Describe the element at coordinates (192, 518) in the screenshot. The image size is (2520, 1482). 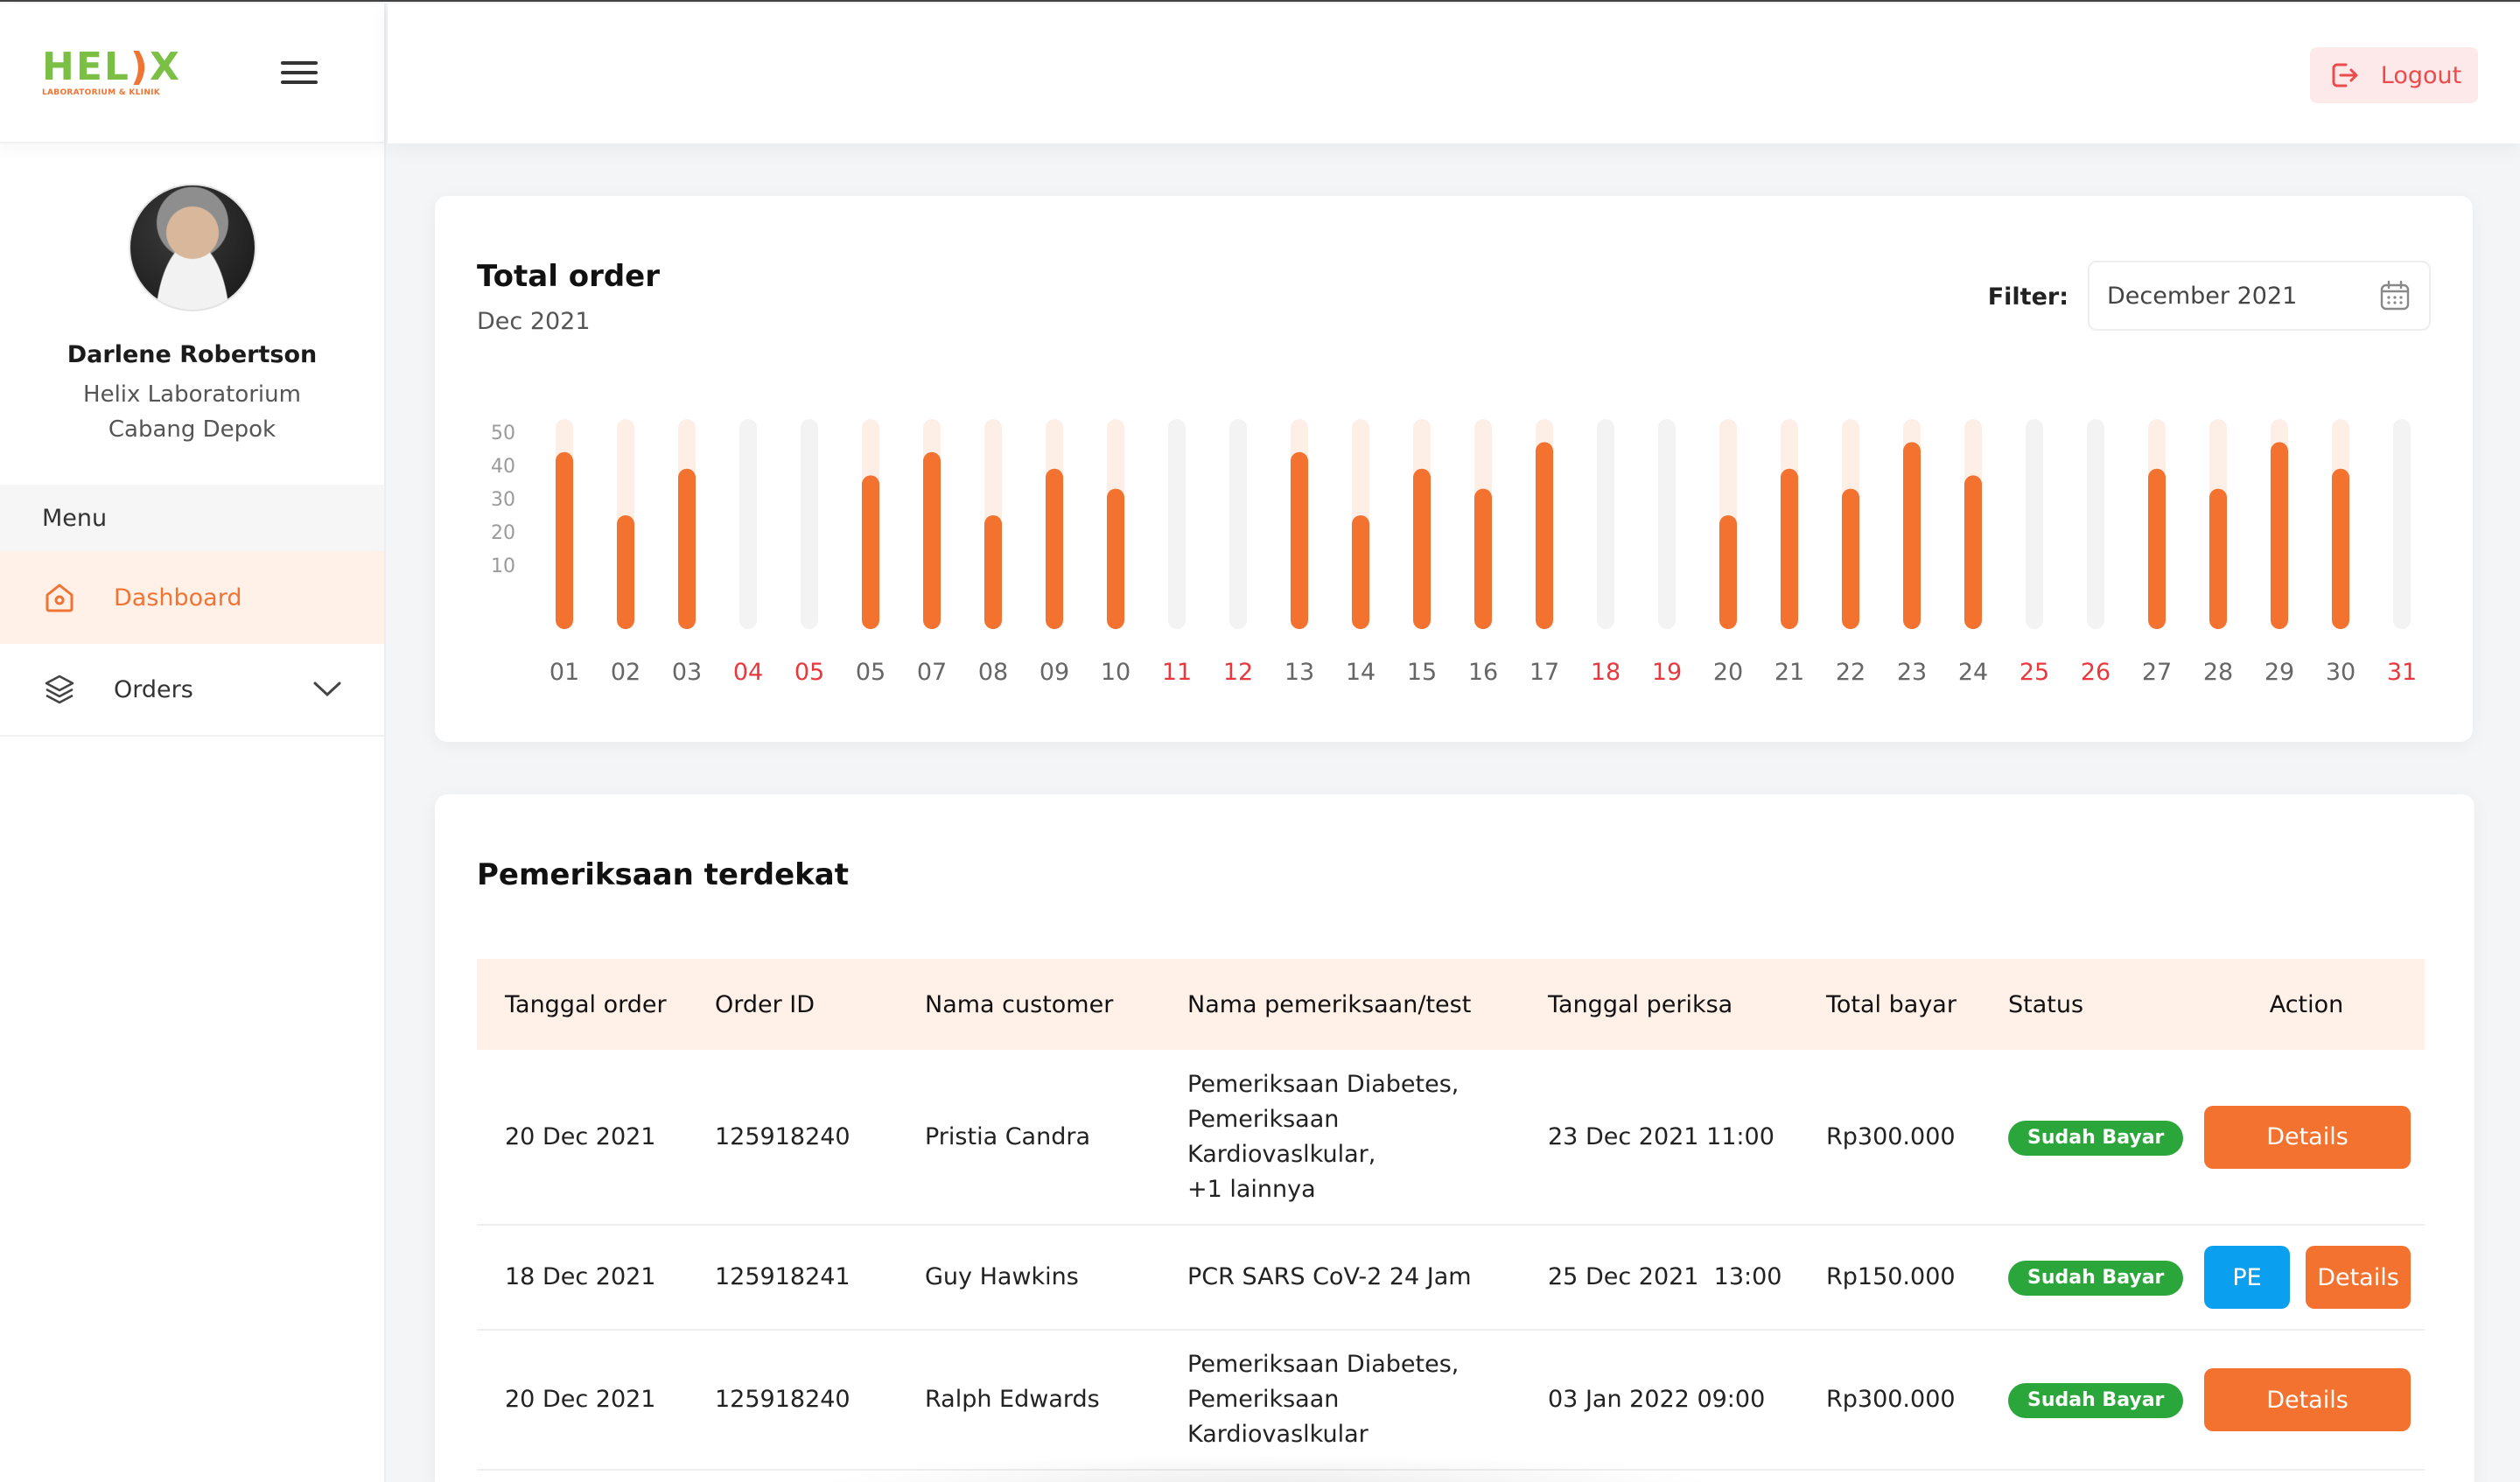
I see `menu-title: Menu` at that location.